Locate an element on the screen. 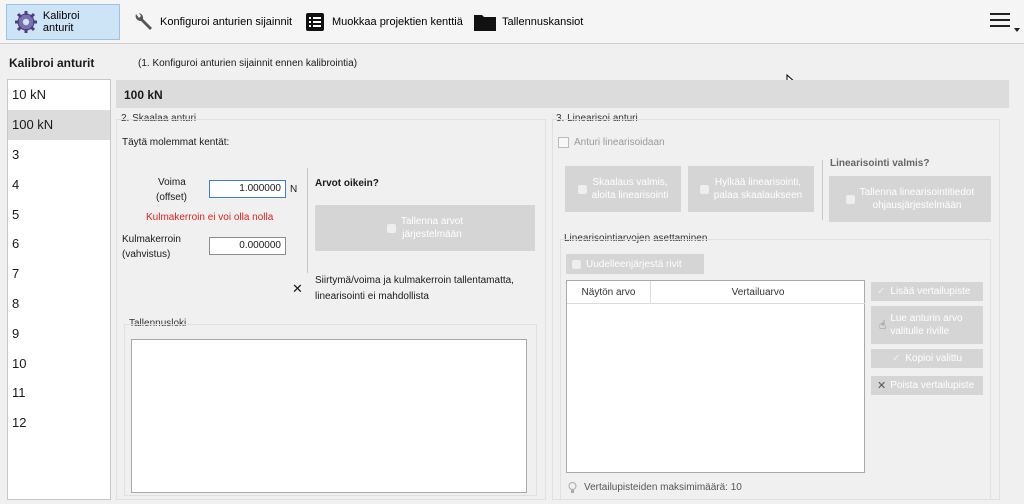 The width and height of the screenshot is (1024, 504). linearize-checkbox is located at coordinates (563, 142).